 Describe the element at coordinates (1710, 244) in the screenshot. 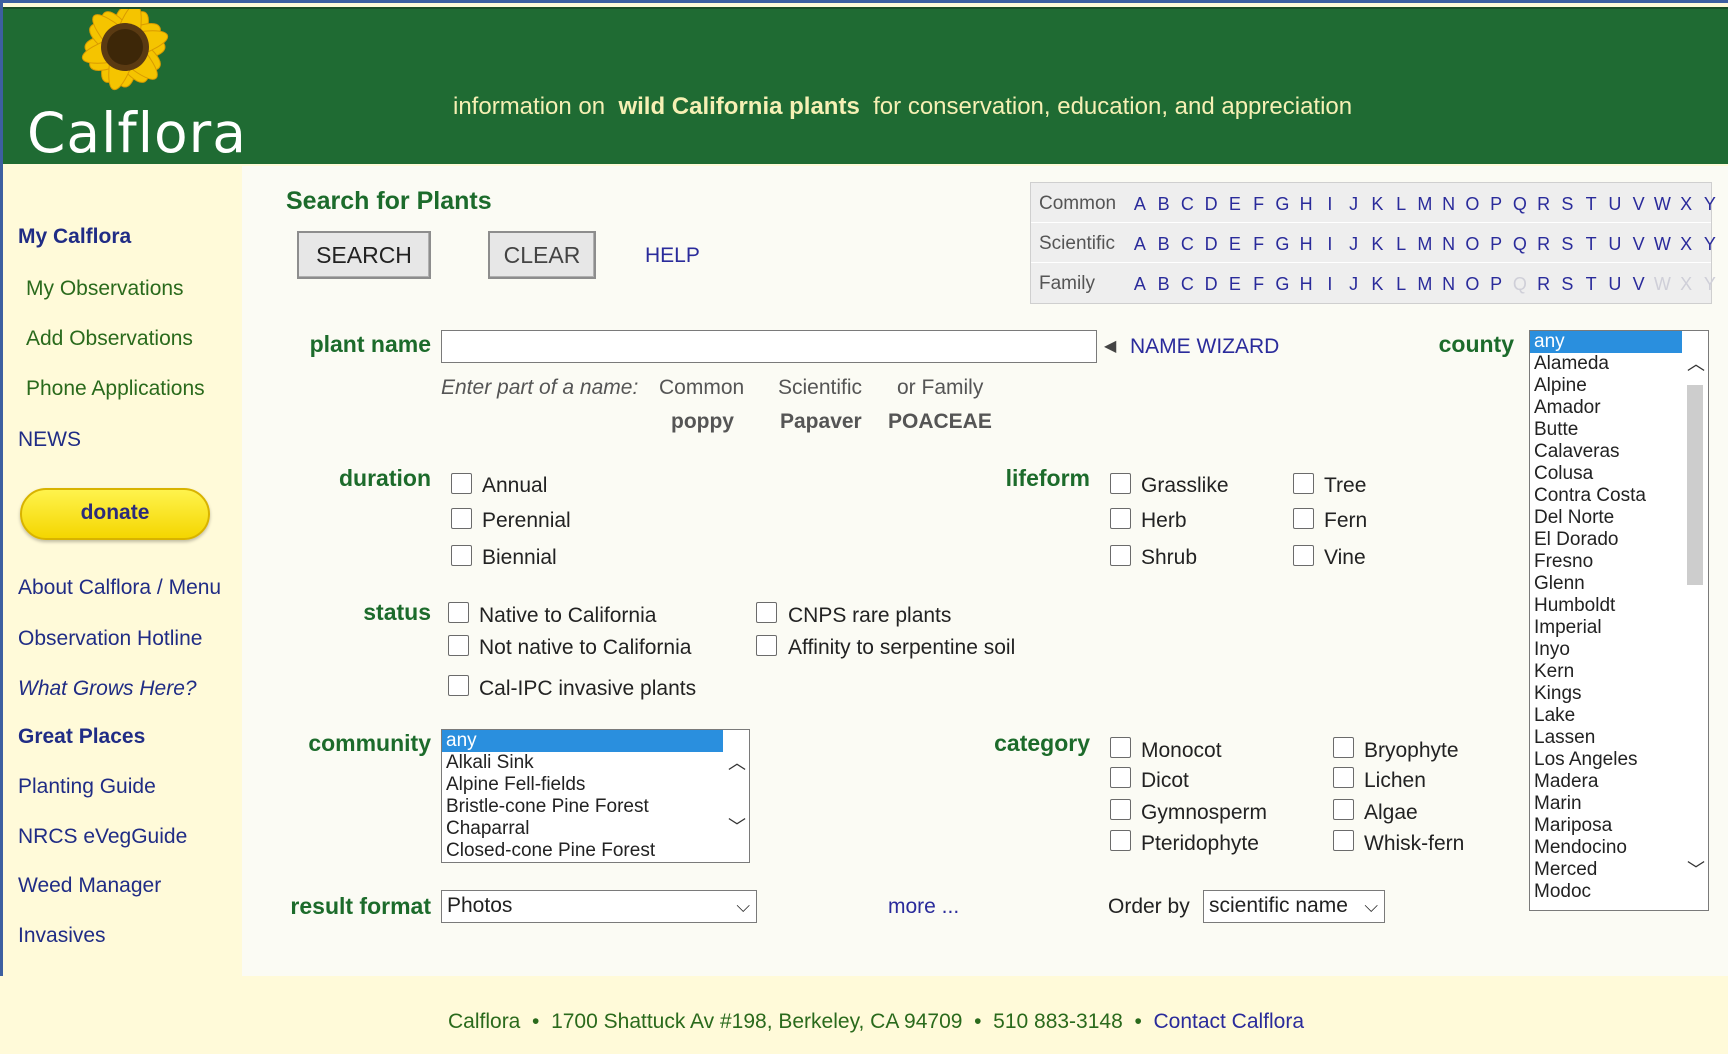

I see `alpha-letter-scientific: Y` at that location.